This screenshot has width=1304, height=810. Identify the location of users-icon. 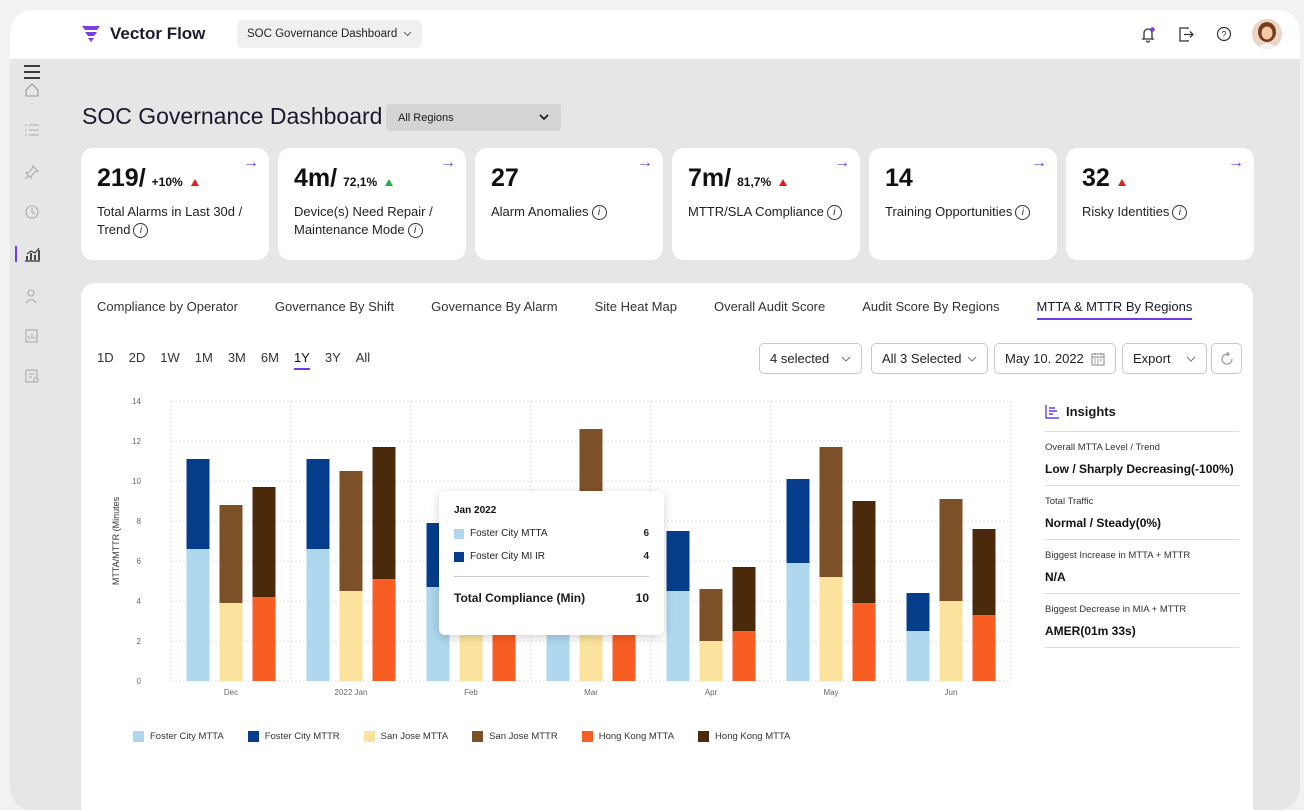
(32, 296).